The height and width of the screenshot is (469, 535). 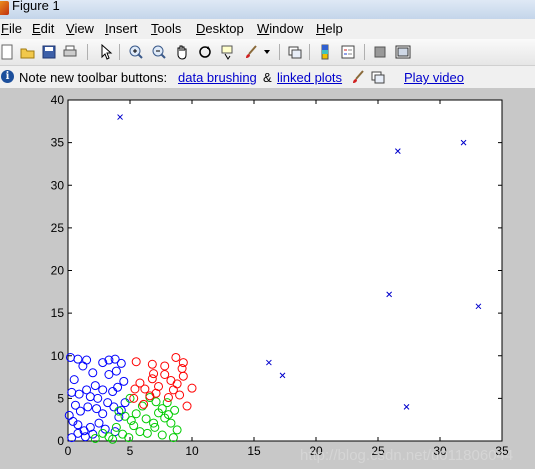 I want to click on y-tick-label: 0, so click(x=60, y=441).